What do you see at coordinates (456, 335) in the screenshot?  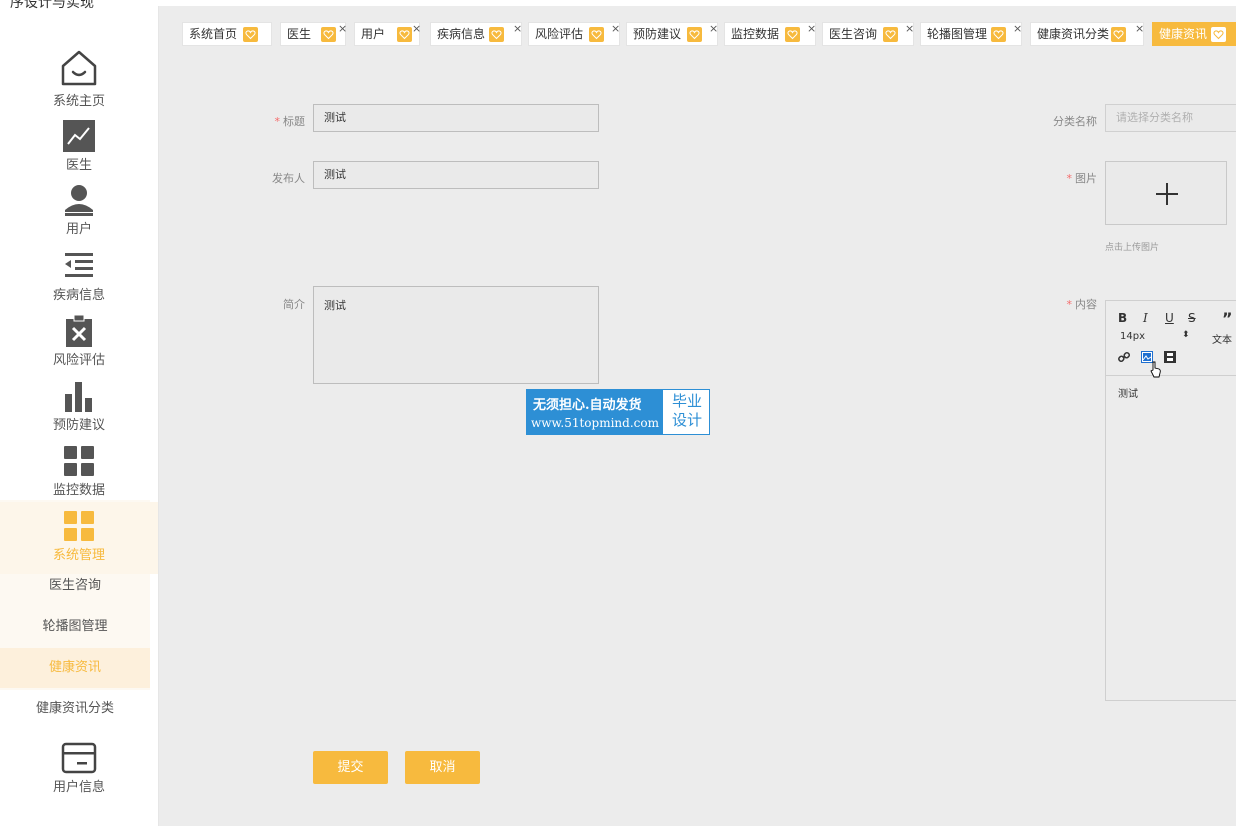 I see `summary-textarea: 测试` at bounding box center [456, 335].